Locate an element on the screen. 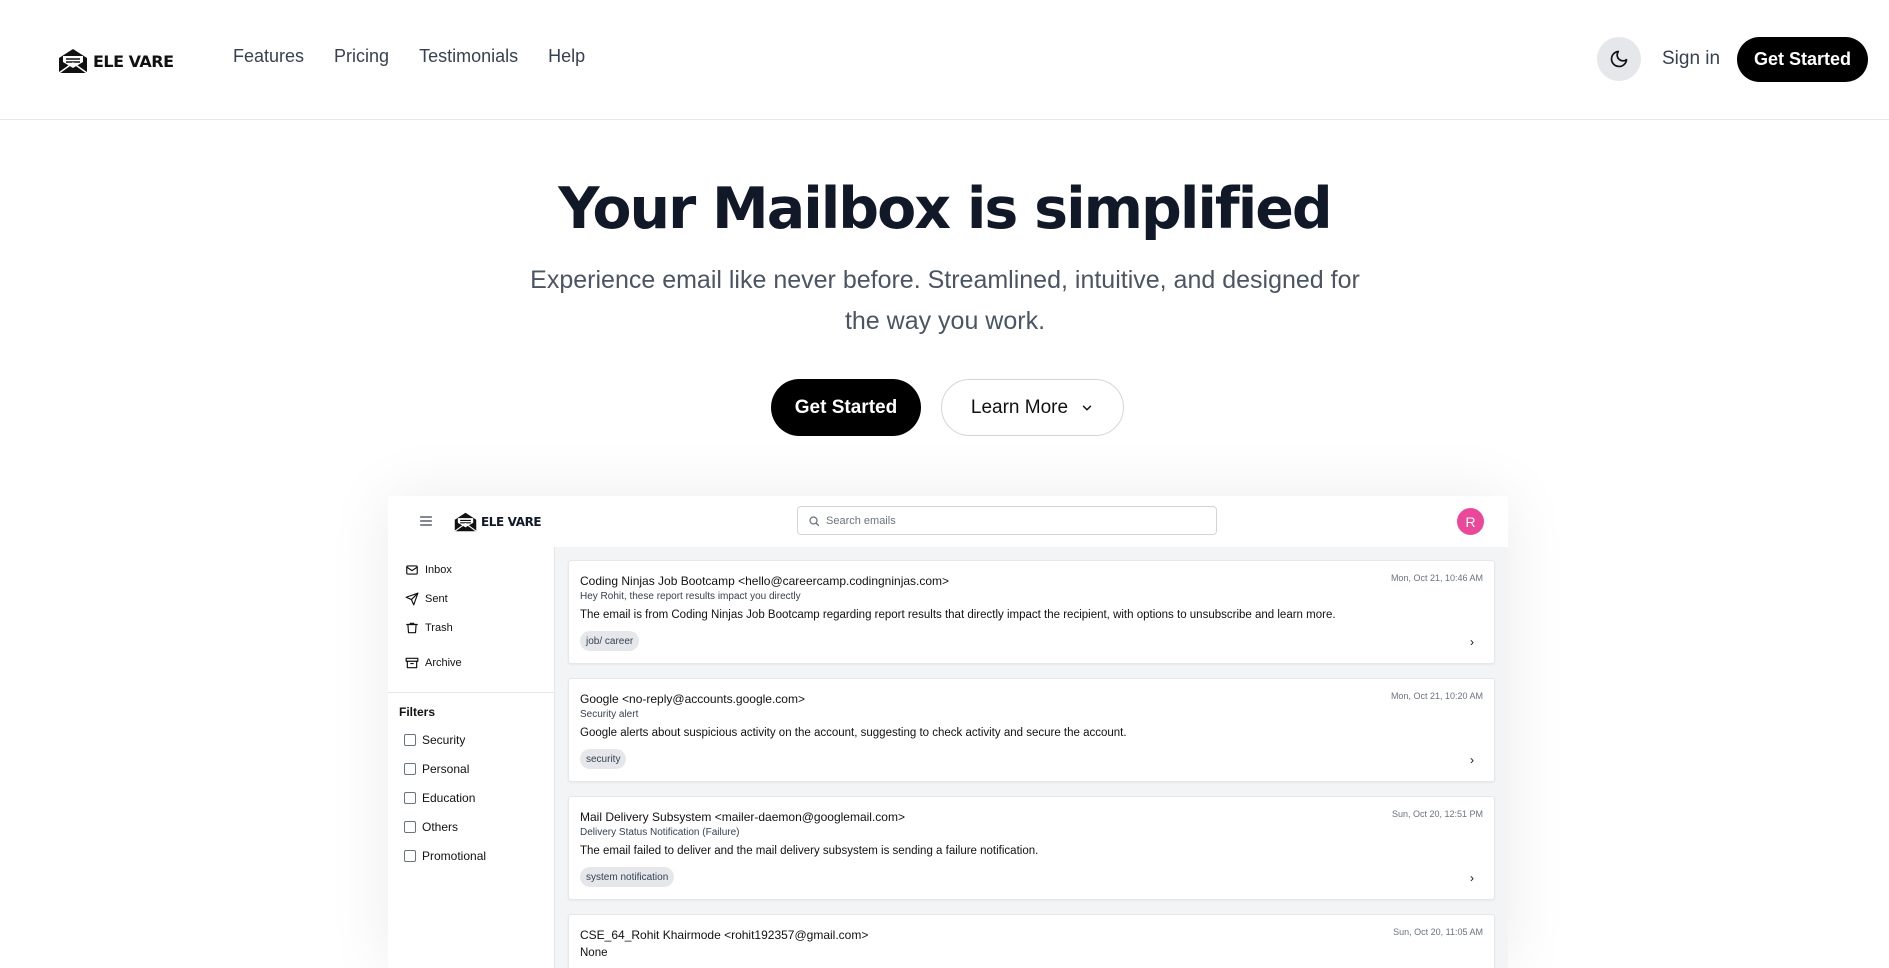 This screenshot has height=968, width=1889. sign-in-link: Sign in is located at coordinates (1691, 59).